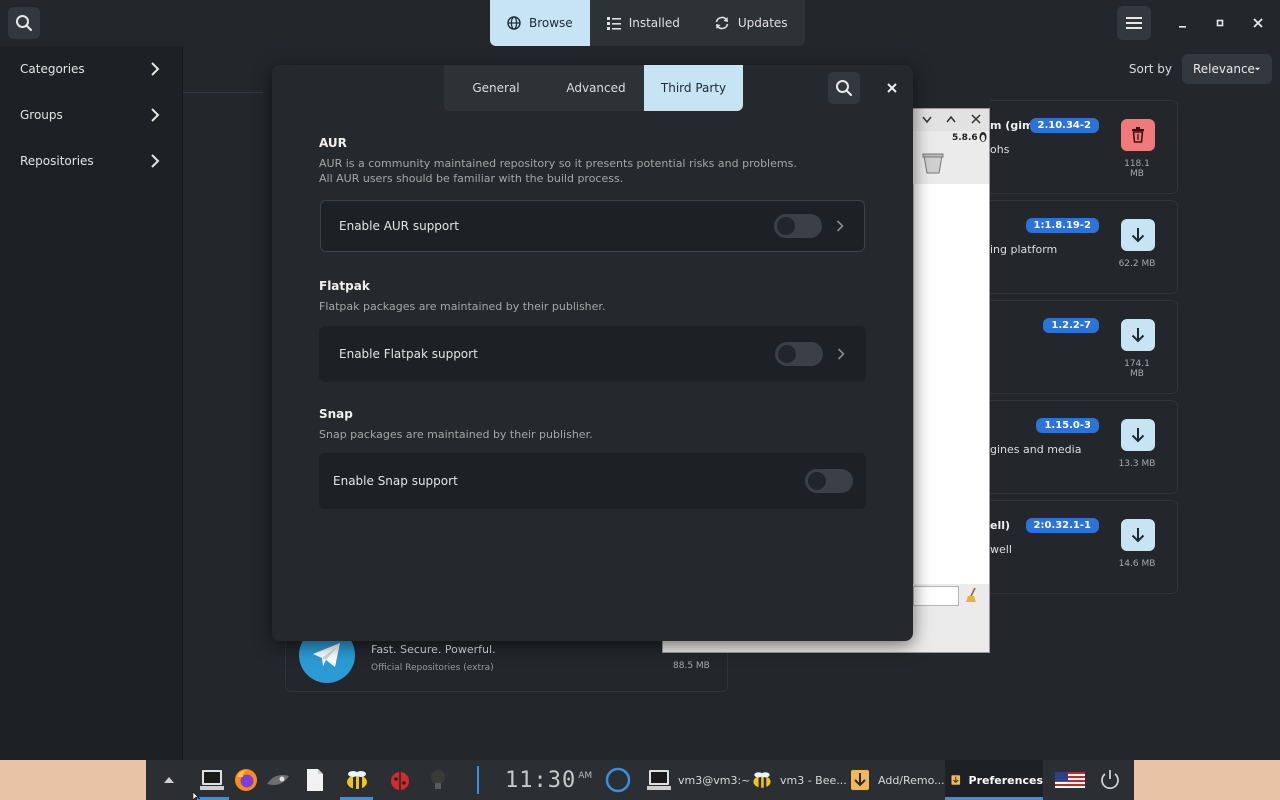  I want to click on ring-icon, so click(618, 780).